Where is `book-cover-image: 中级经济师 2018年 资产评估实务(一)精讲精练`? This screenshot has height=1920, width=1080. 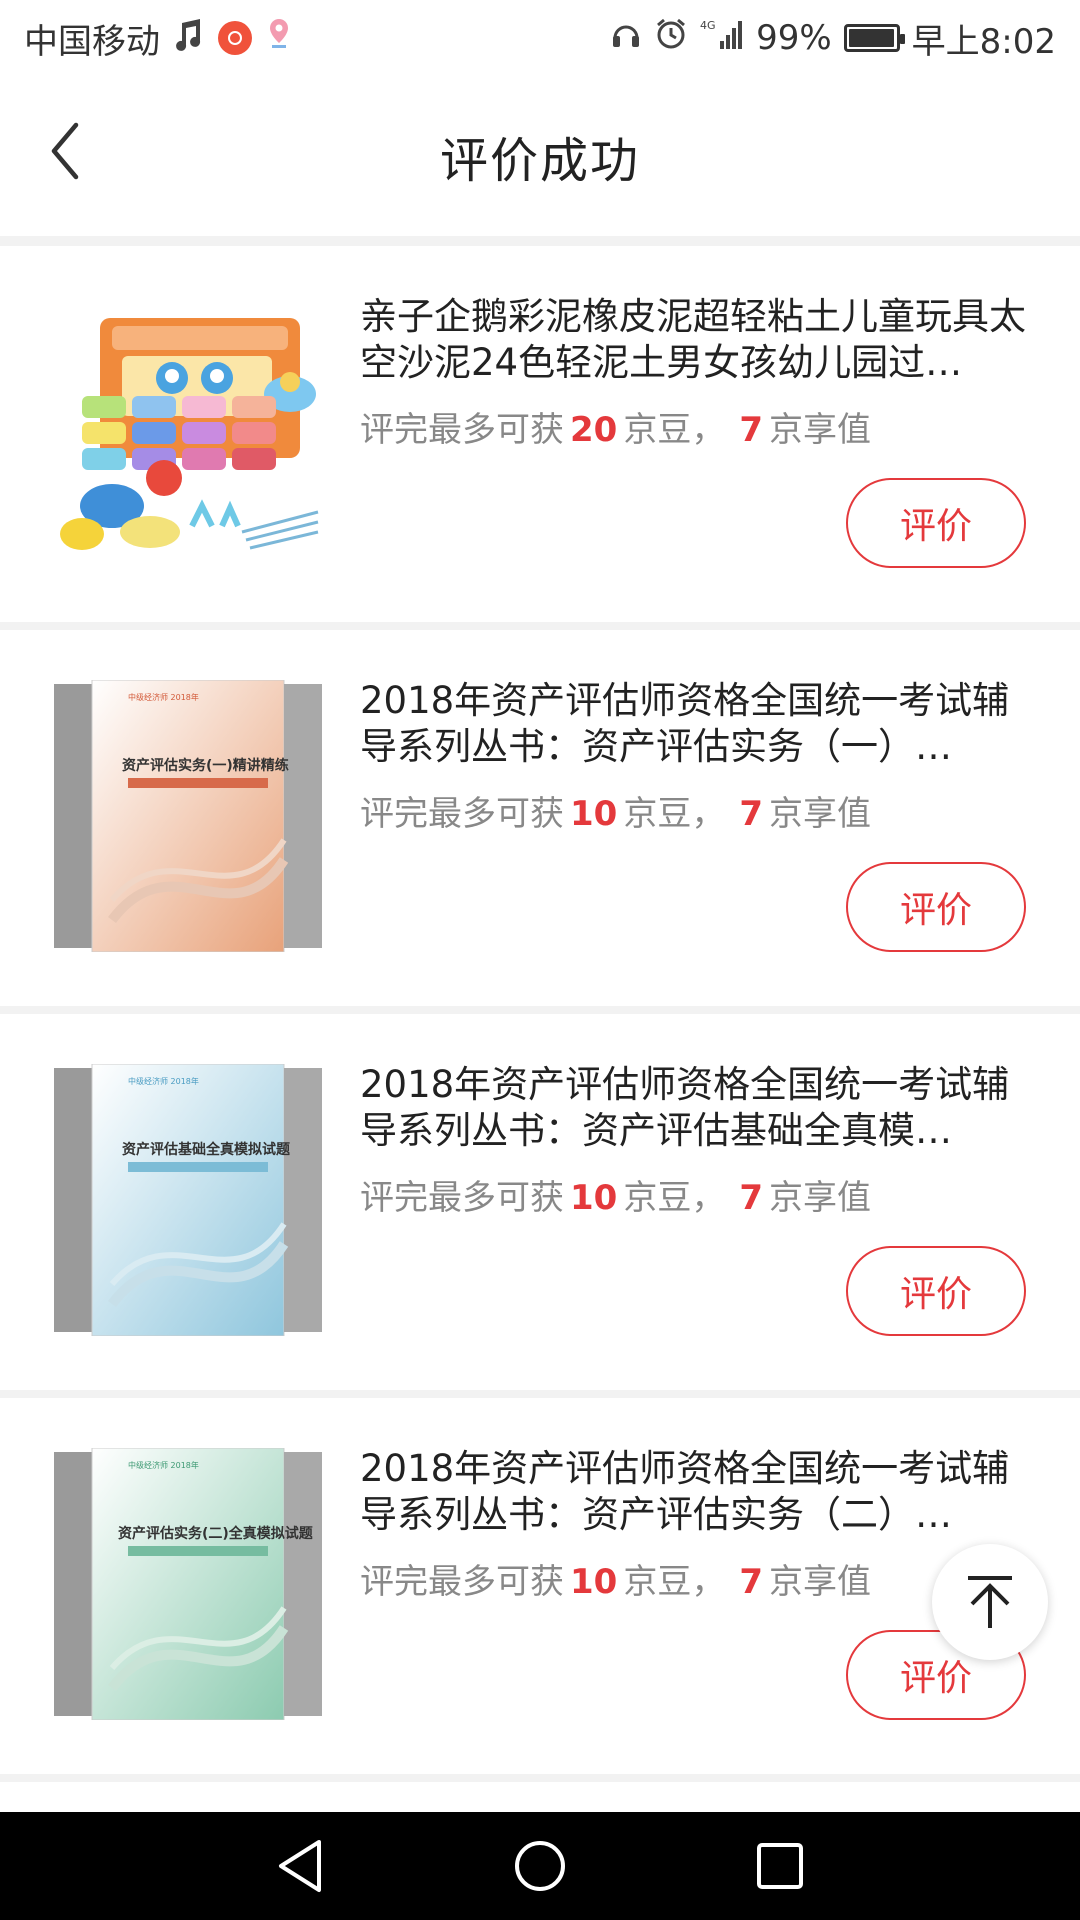
book-cover-image: 中级经济师 2018年 资产评估实务(一)精讲精练 is located at coordinates (188, 816).